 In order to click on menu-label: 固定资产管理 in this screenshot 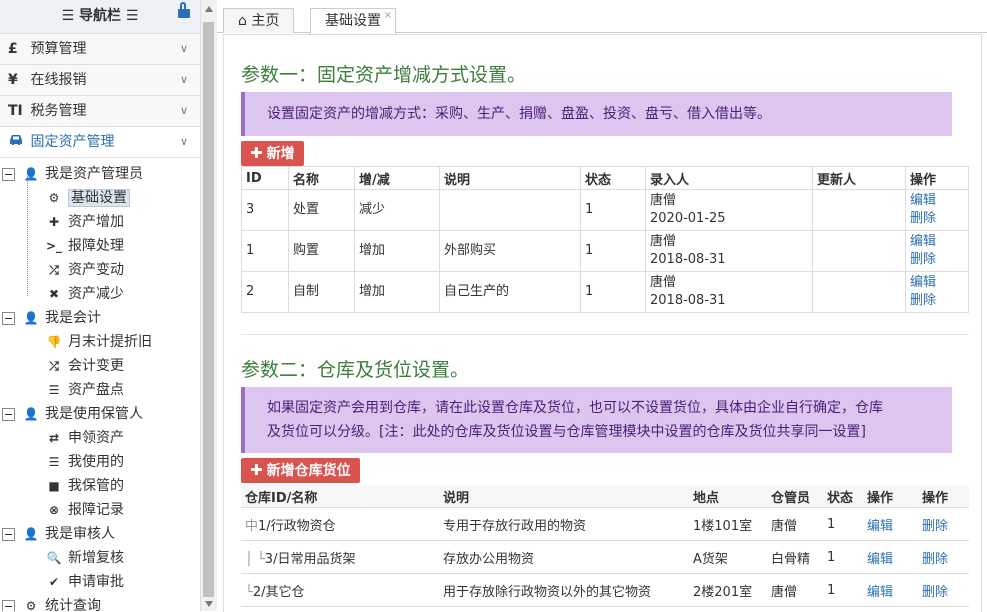, I will do `click(72, 142)`.